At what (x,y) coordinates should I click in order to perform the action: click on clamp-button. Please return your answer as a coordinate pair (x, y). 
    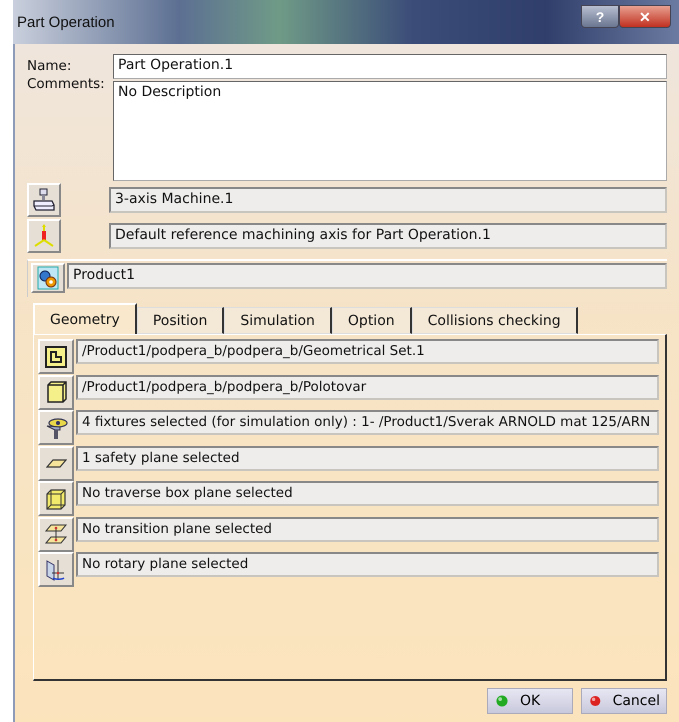
    Looking at the image, I should click on (56, 427).